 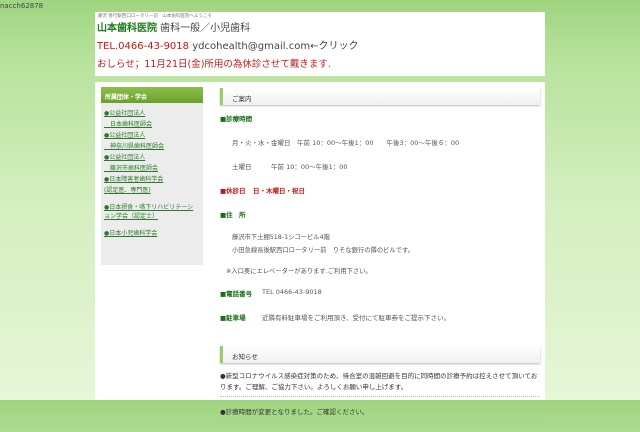 I want to click on site-title: 山本歯科医院 歯科一般／小児歯科, so click(x=173, y=26).